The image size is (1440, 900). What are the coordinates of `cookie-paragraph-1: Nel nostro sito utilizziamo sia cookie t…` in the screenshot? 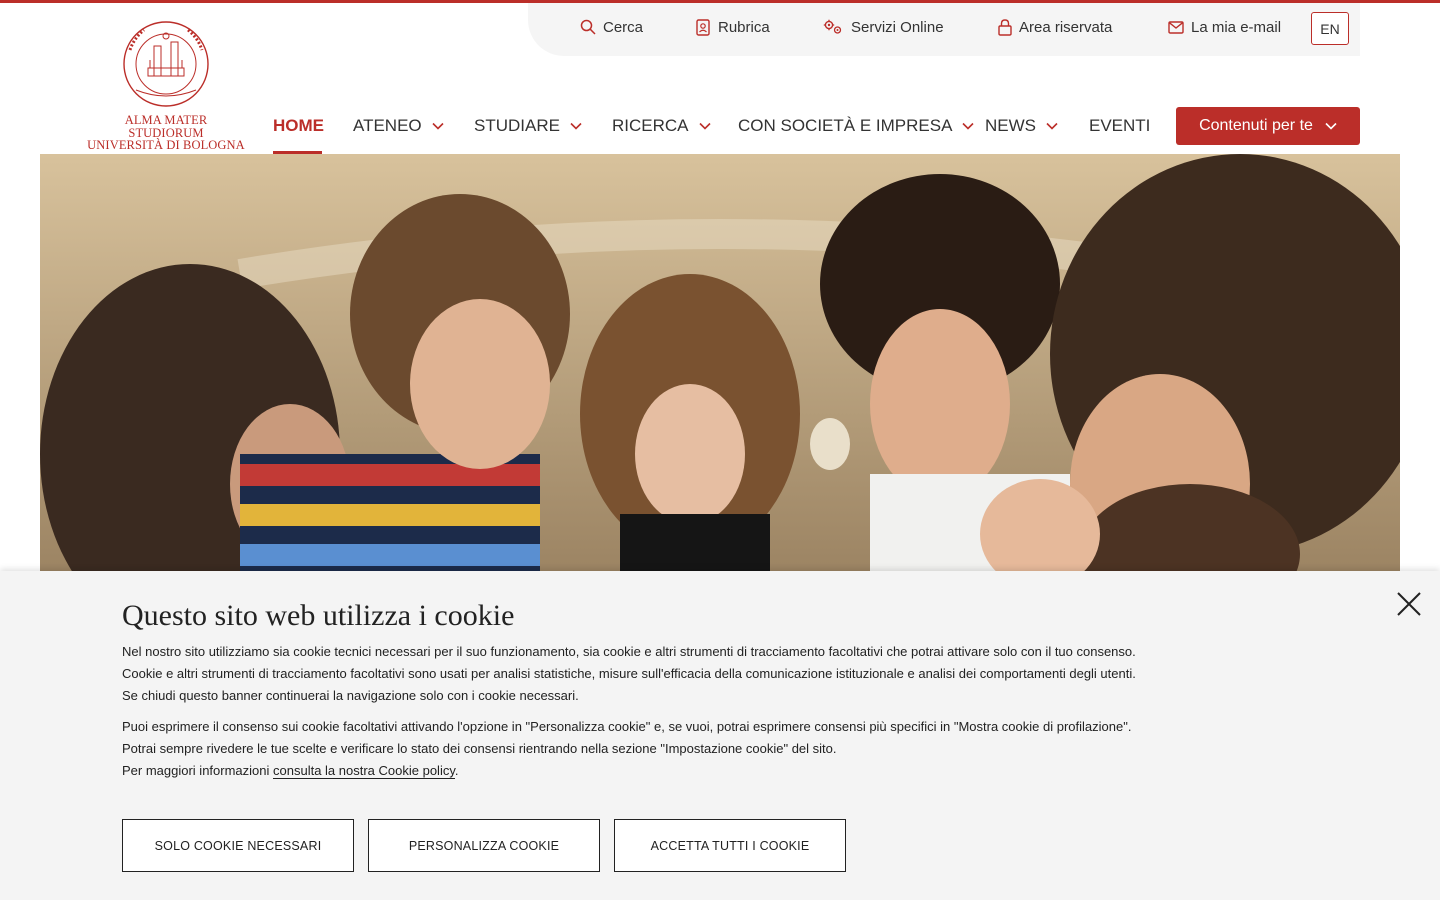 It's located at (667, 674).